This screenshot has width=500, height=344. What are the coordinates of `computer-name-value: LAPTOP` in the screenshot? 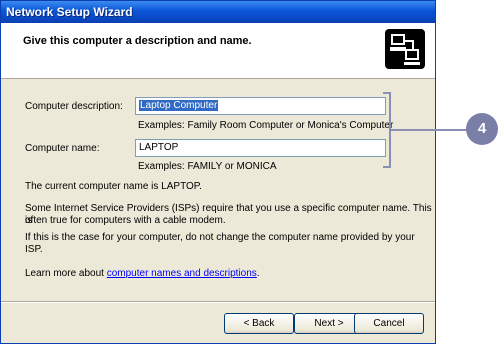 It's located at (159, 147).